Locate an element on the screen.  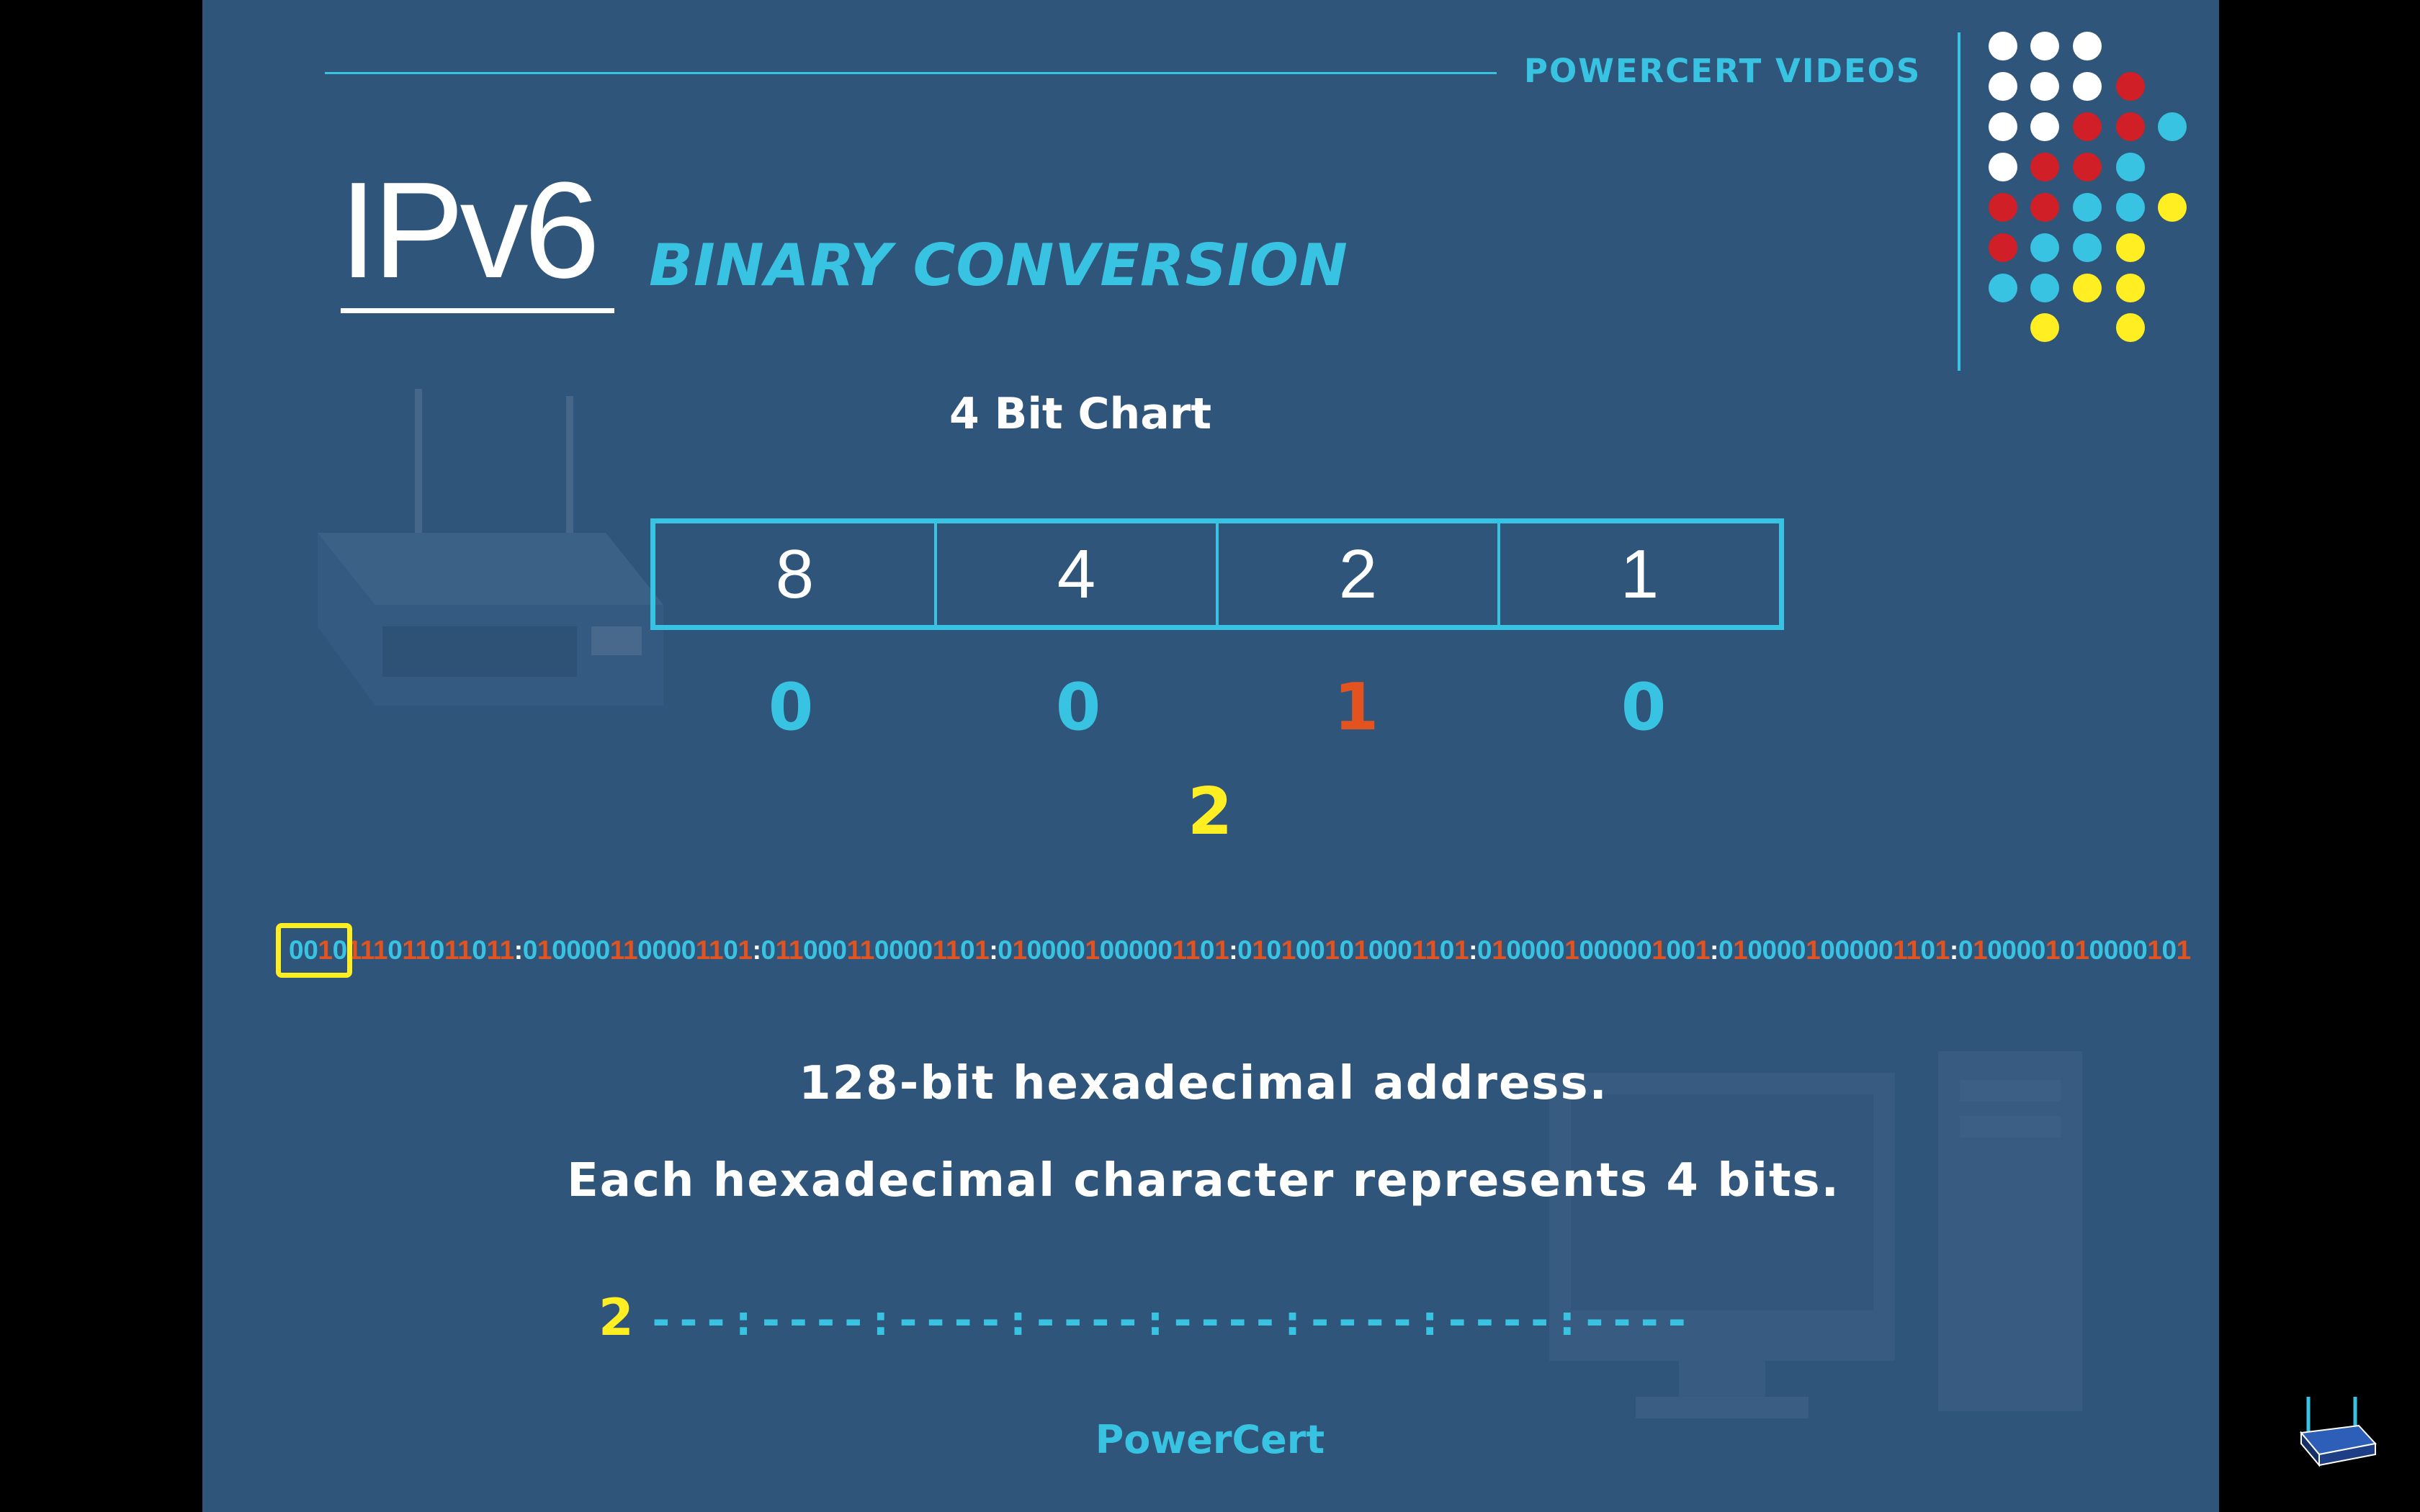
page-subtitle: BINARY CONVERSION is located at coordinates (998, 265).